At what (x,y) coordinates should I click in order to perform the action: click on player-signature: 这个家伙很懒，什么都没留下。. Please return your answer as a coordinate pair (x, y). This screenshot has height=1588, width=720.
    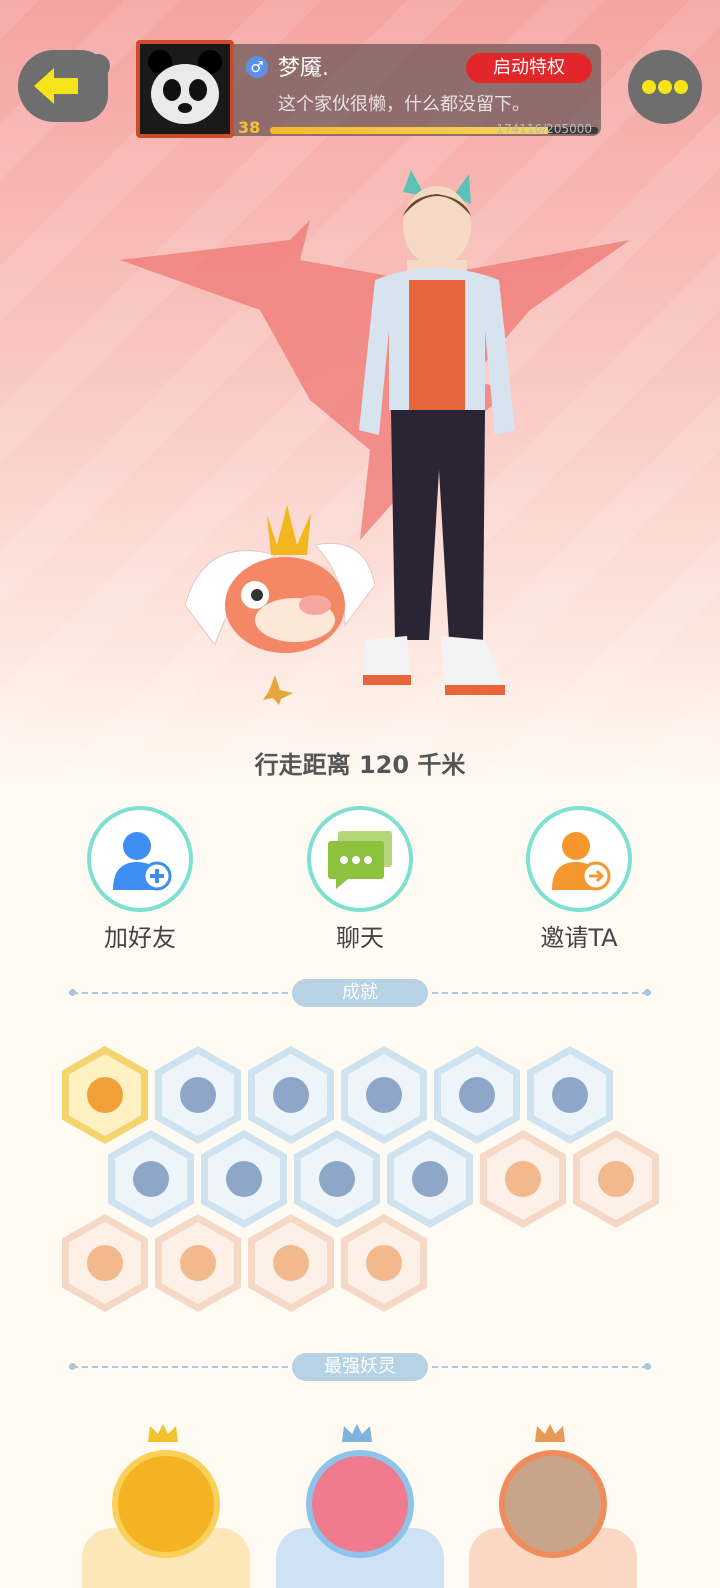
    Looking at the image, I should click on (404, 104).